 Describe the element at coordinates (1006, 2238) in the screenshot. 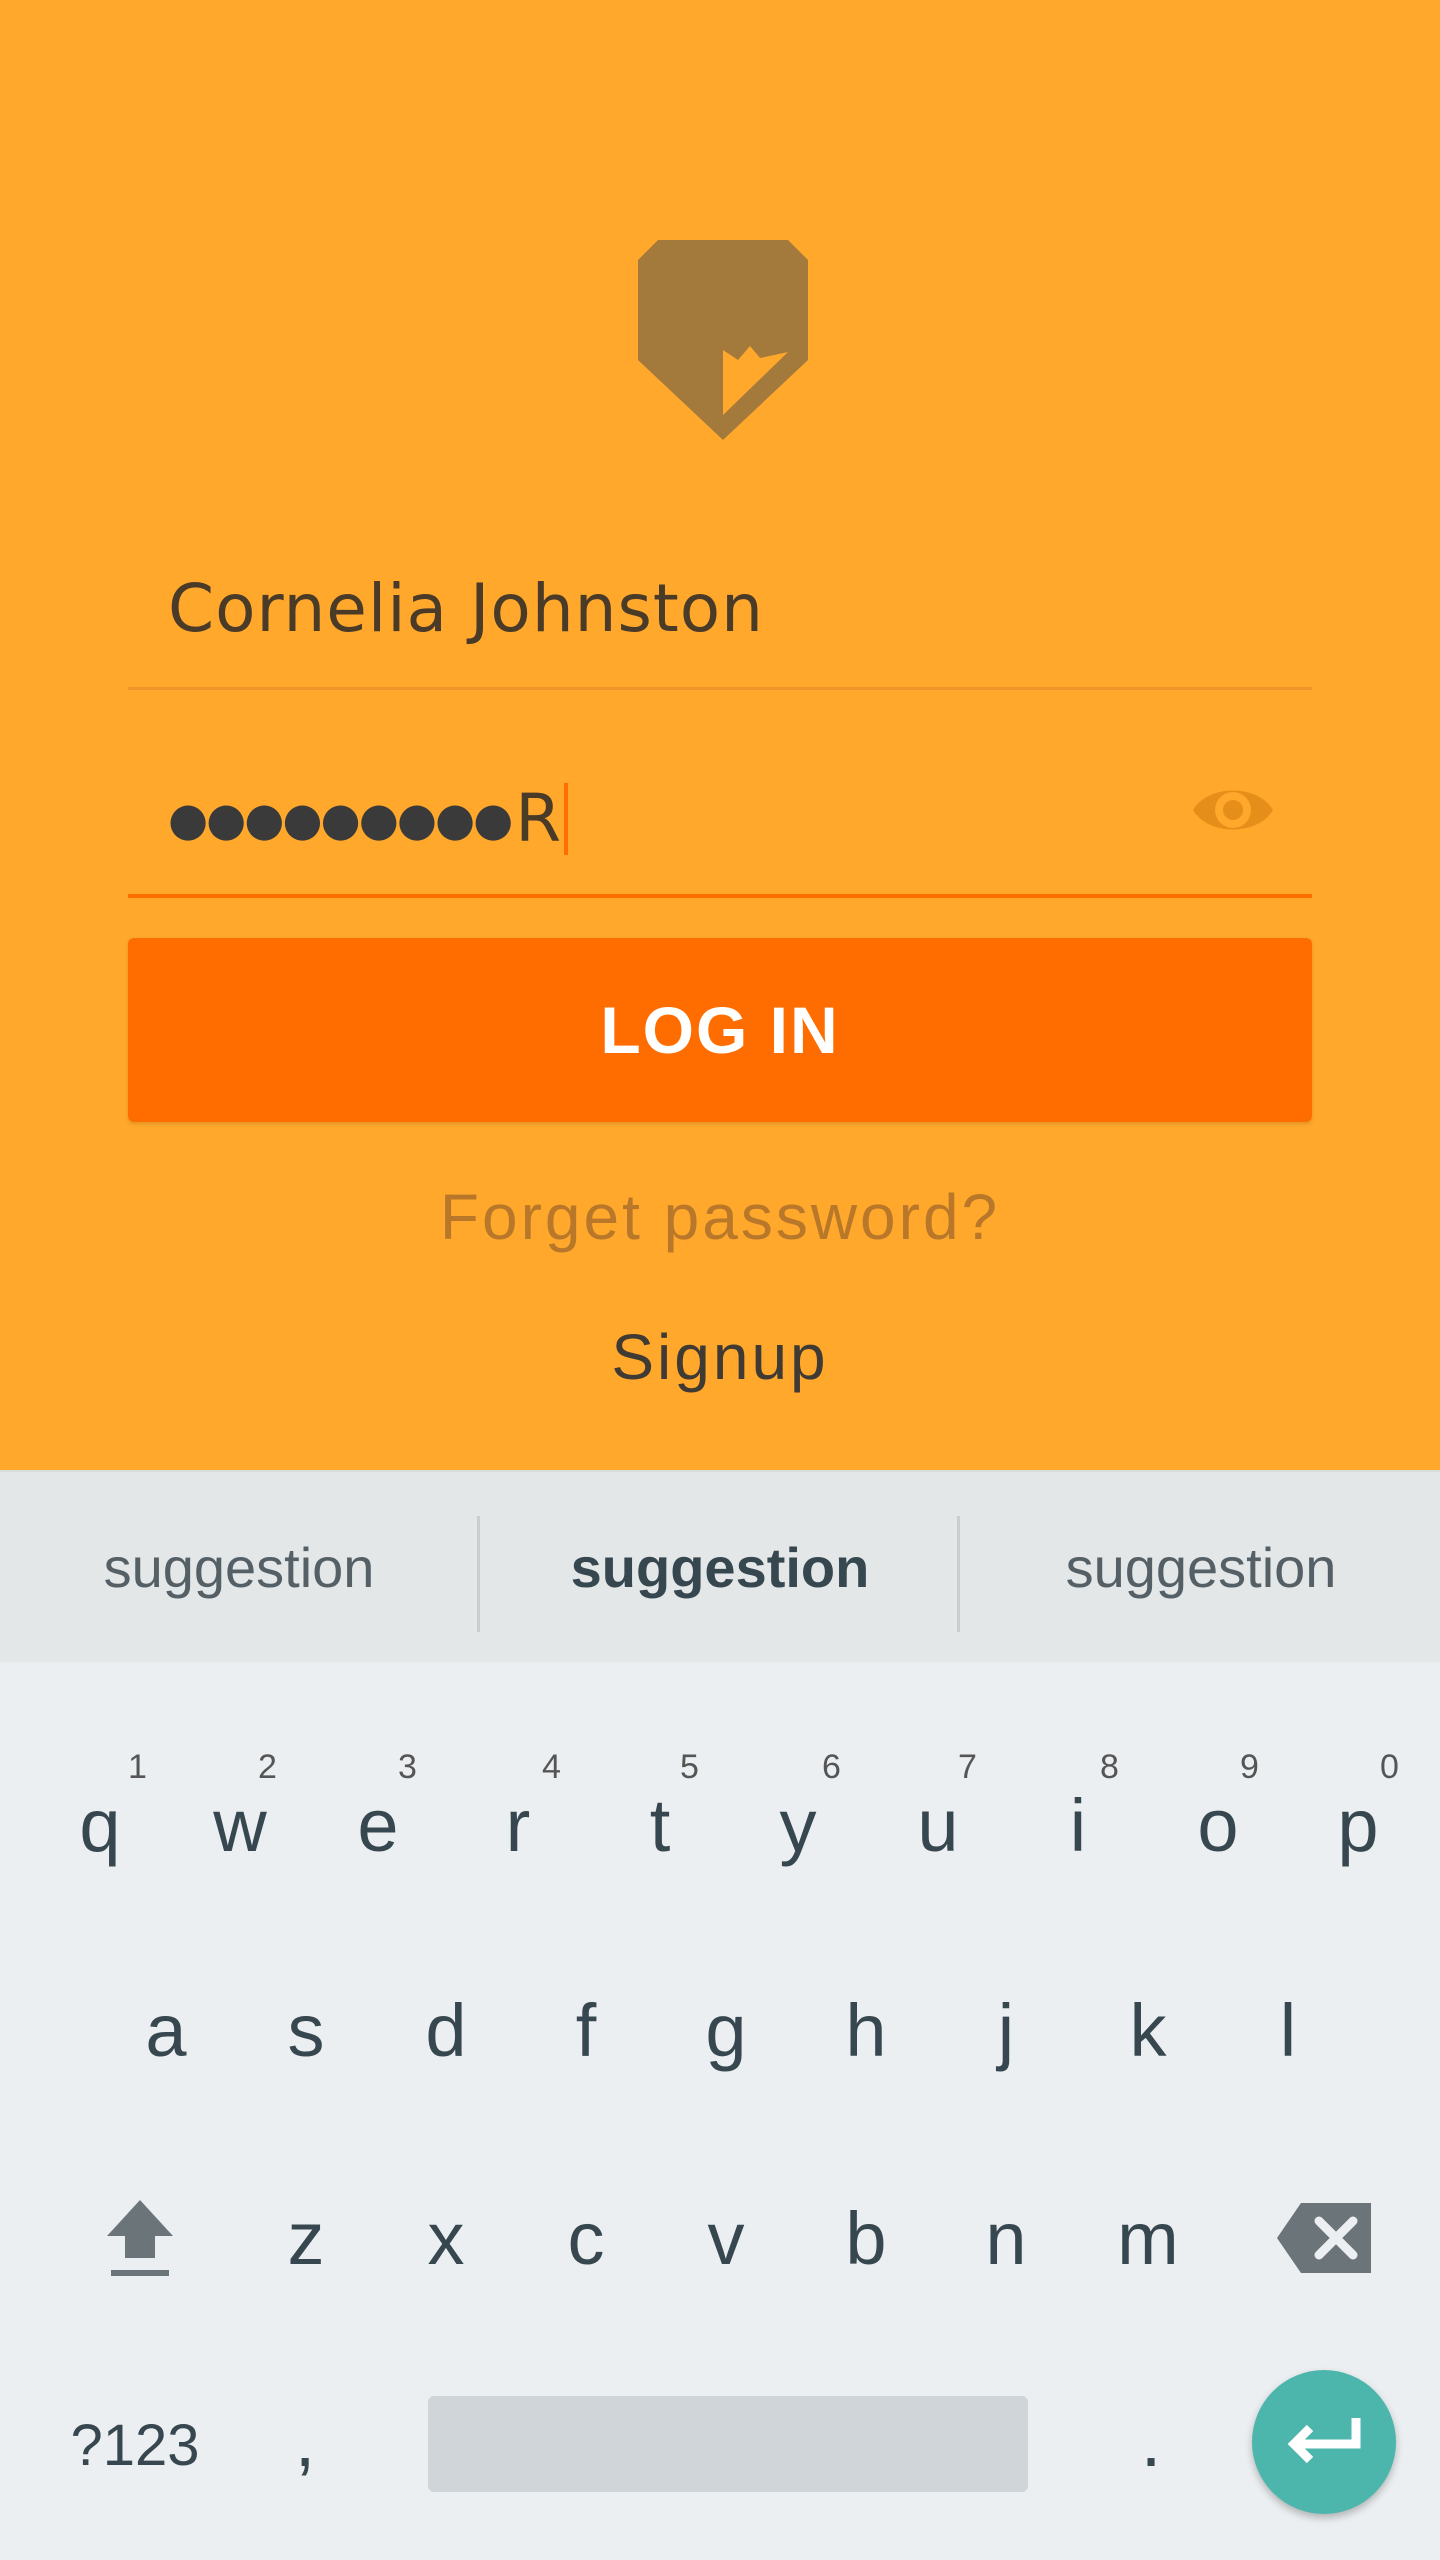

I see `key-n: n` at that location.